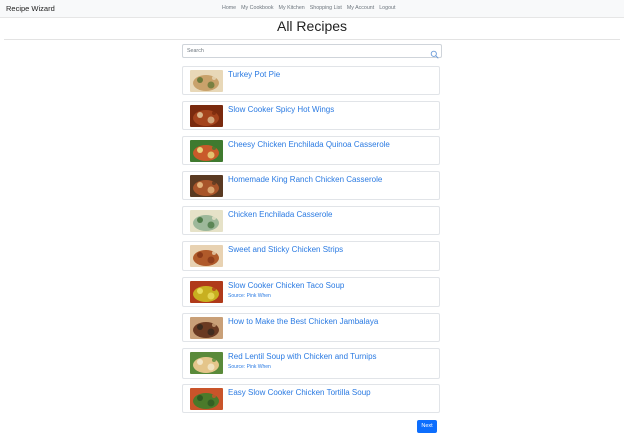 Image resolution: width=624 pixels, height=436 pixels. Describe the element at coordinates (286, 286) in the screenshot. I see `recipe-title-link: Slow Cooker Chicken Taco Soup` at that location.